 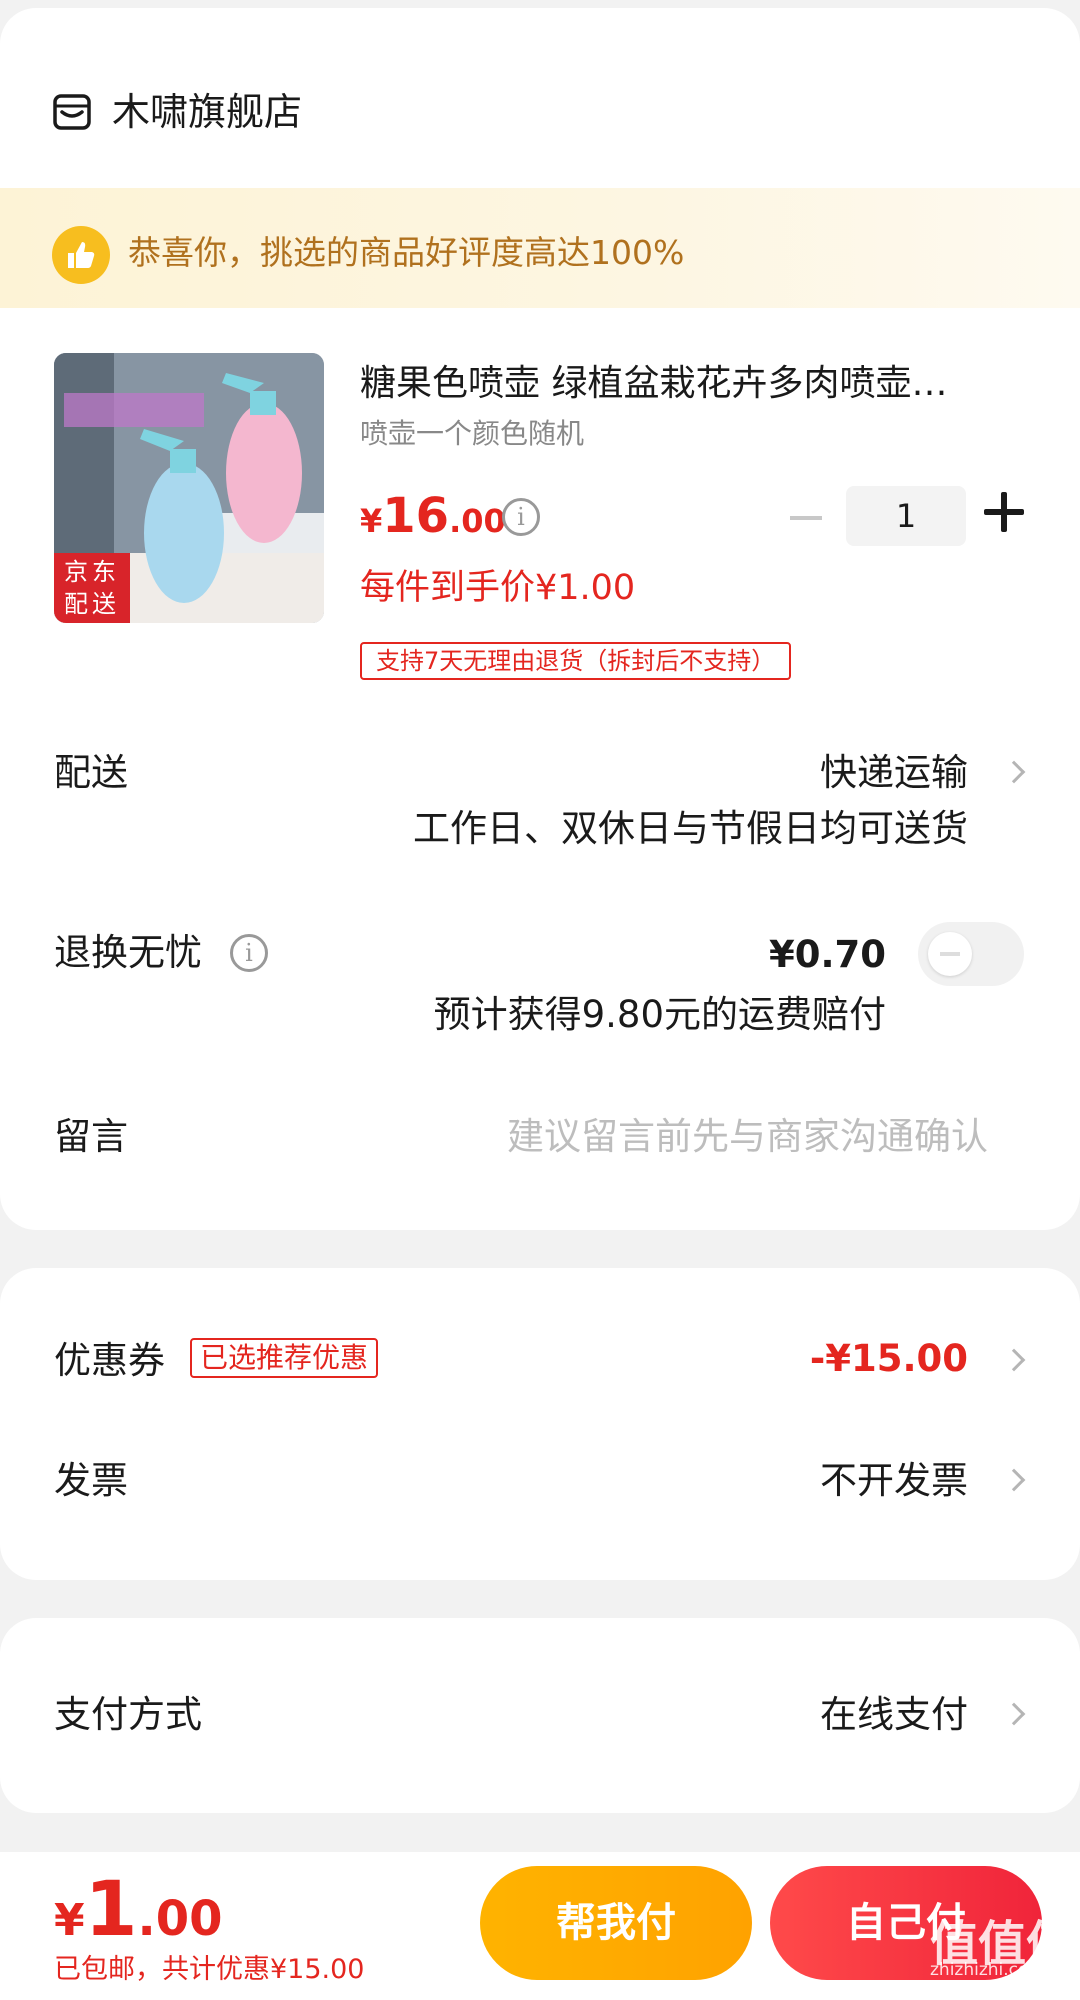 I want to click on invoice-value: 不开发票, so click(x=894, y=1481).